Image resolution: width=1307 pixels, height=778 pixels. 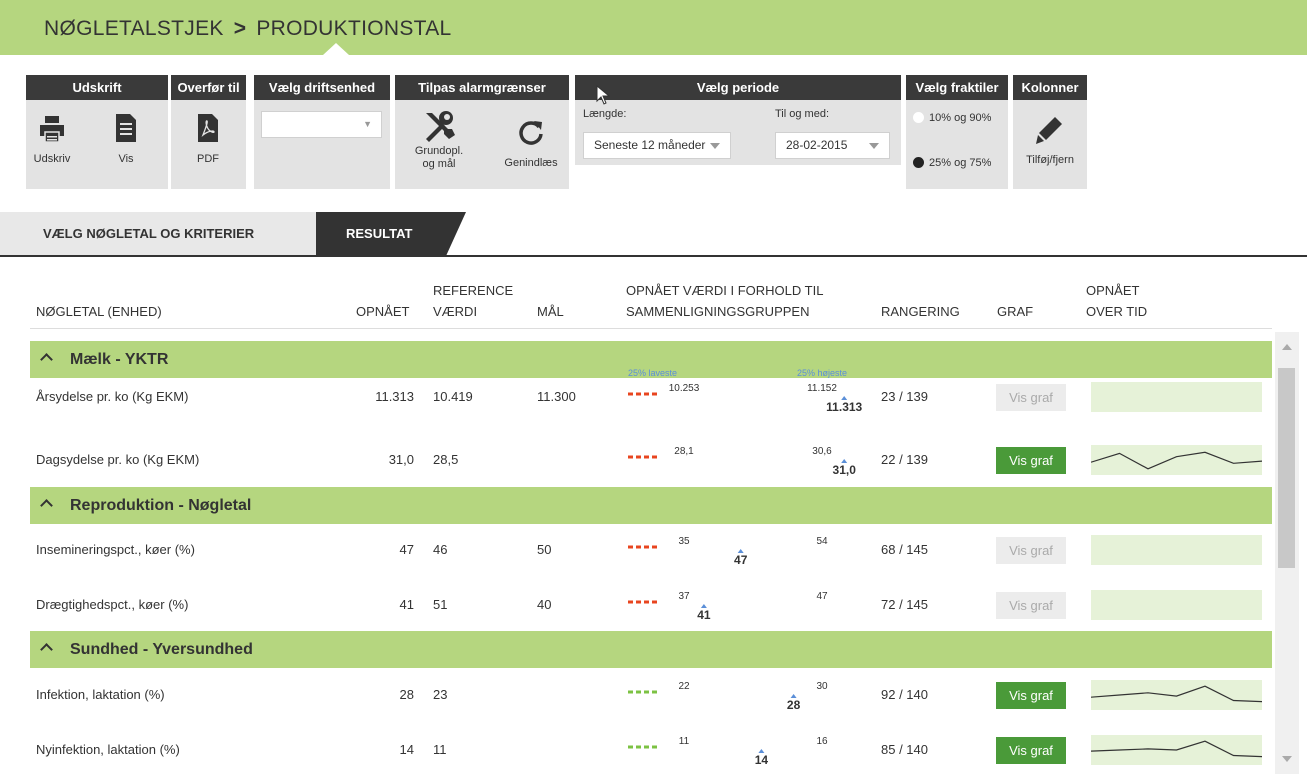 I want to click on scrollbar, so click(x=1287, y=553).